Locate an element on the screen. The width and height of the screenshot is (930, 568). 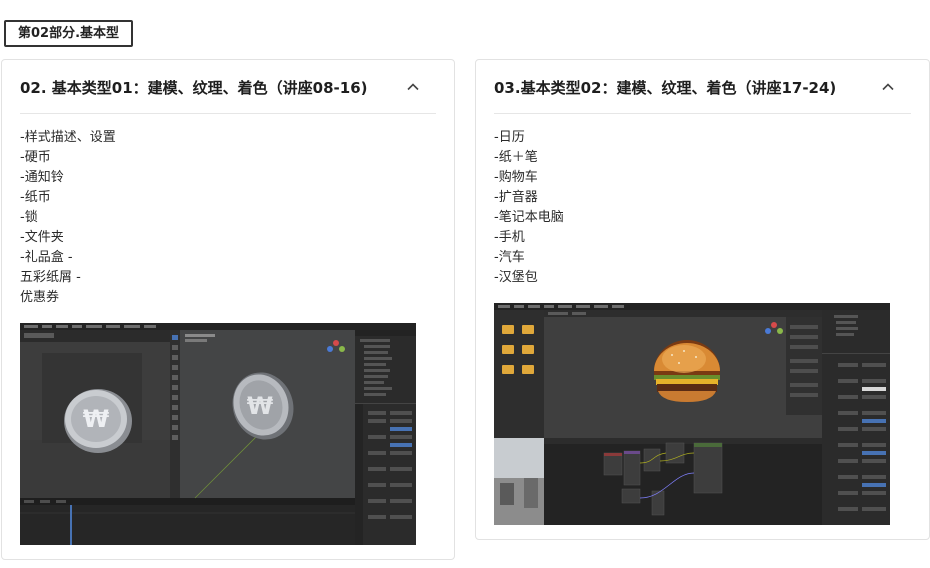
list-item: -通知铃 is located at coordinates (42, 177).